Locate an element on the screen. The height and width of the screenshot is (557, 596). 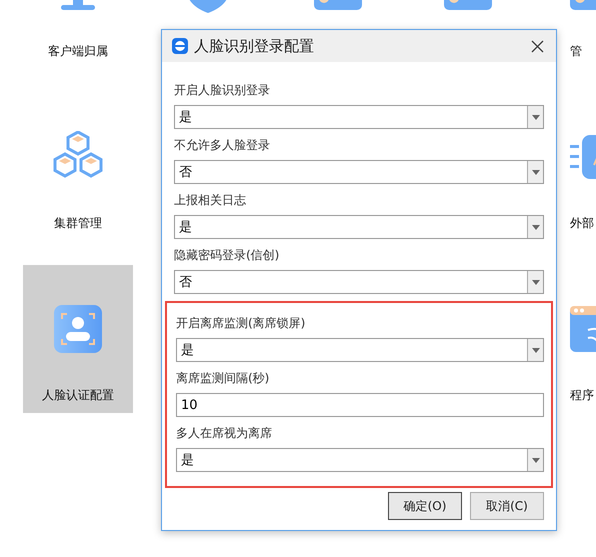
field-label: 上报相关日志 is located at coordinates (210, 200).